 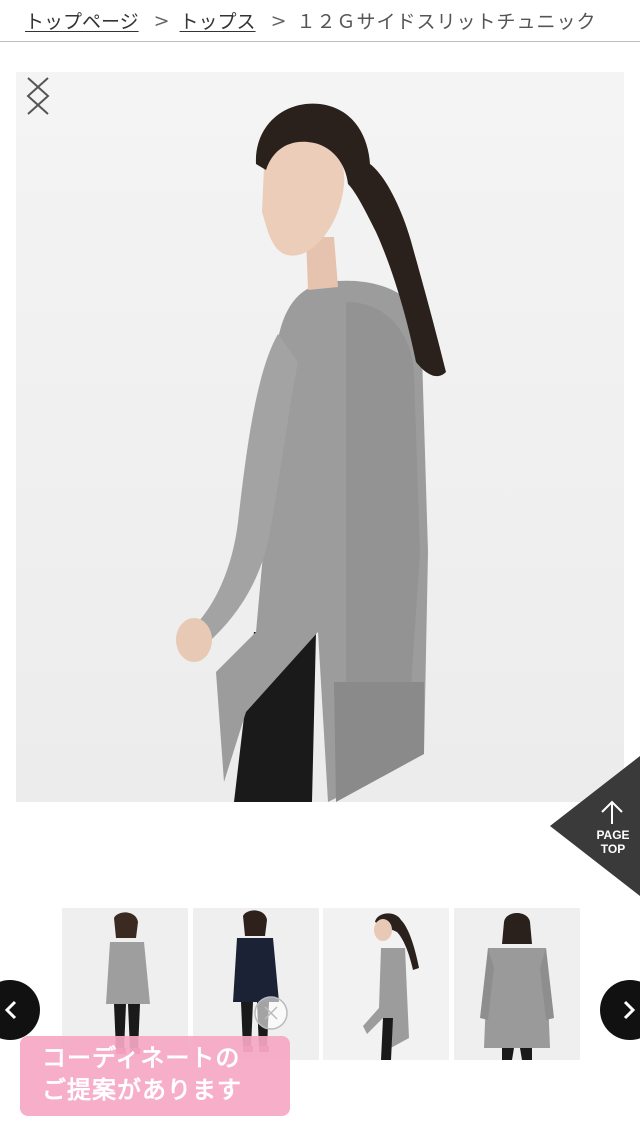 What do you see at coordinates (446, 22) in the screenshot?
I see `breadcrumb-current: １２Ｇサイドスリットチュニック` at bounding box center [446, 22].